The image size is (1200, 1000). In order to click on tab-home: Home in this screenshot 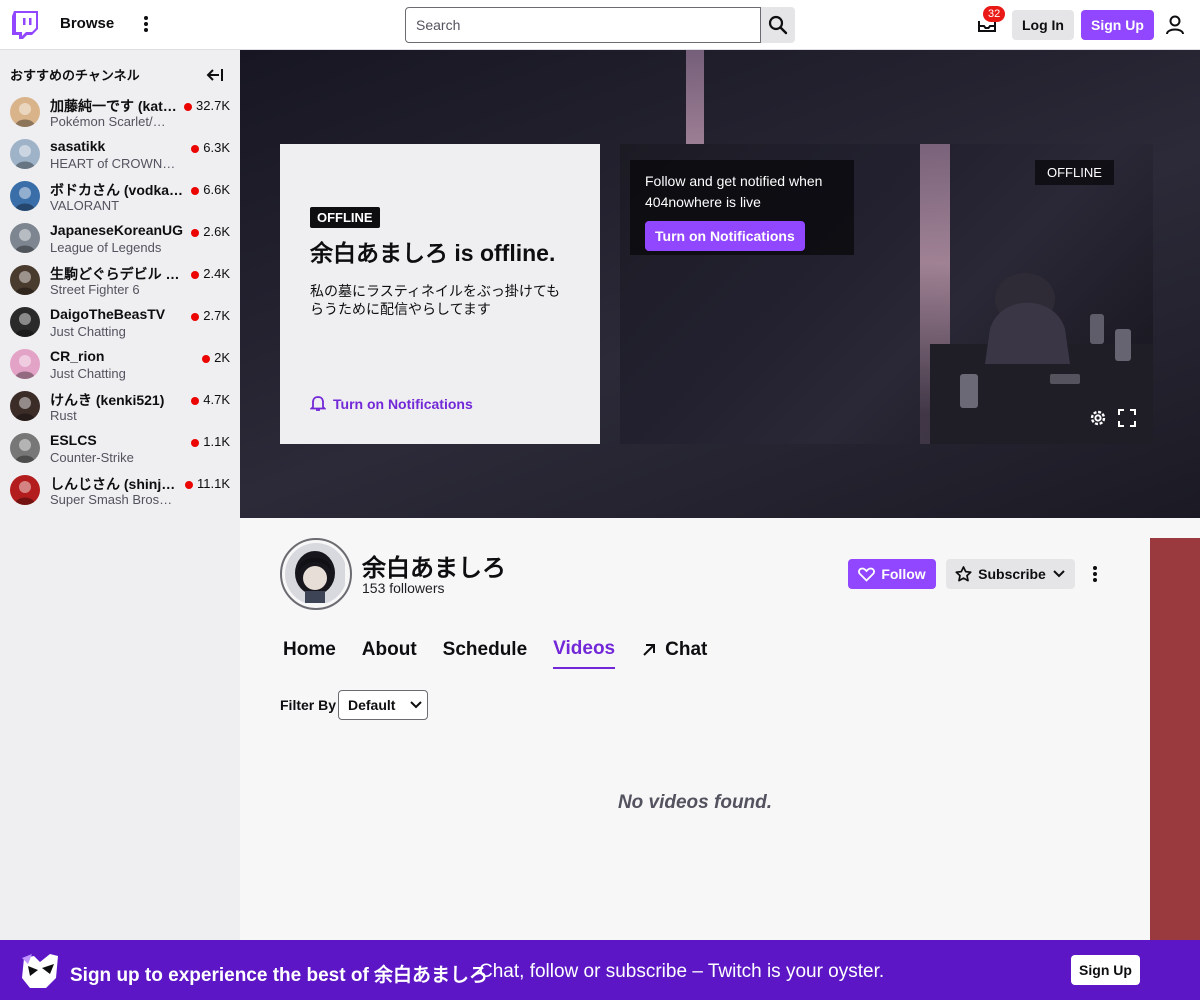, I will do `click(309, 653)`.